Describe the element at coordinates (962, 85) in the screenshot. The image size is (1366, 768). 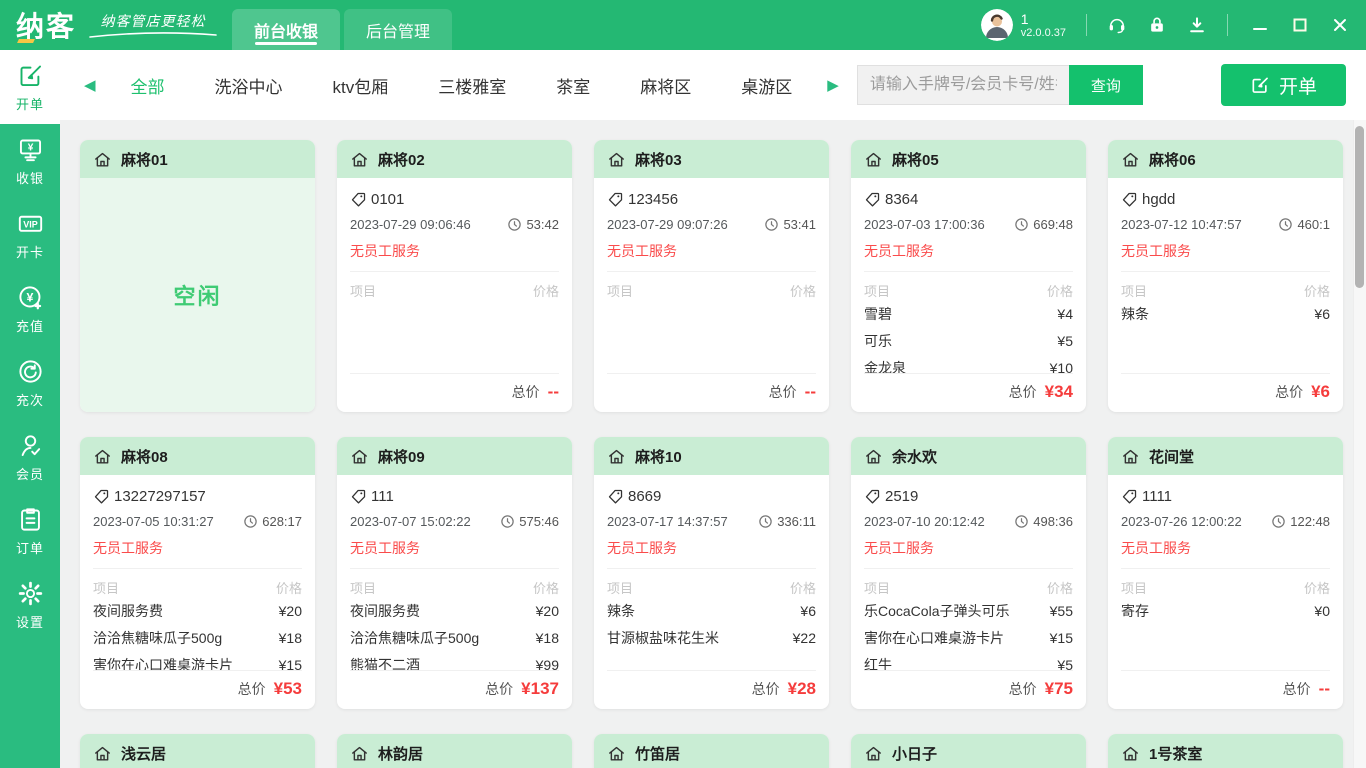
I see `search-input` at that location.